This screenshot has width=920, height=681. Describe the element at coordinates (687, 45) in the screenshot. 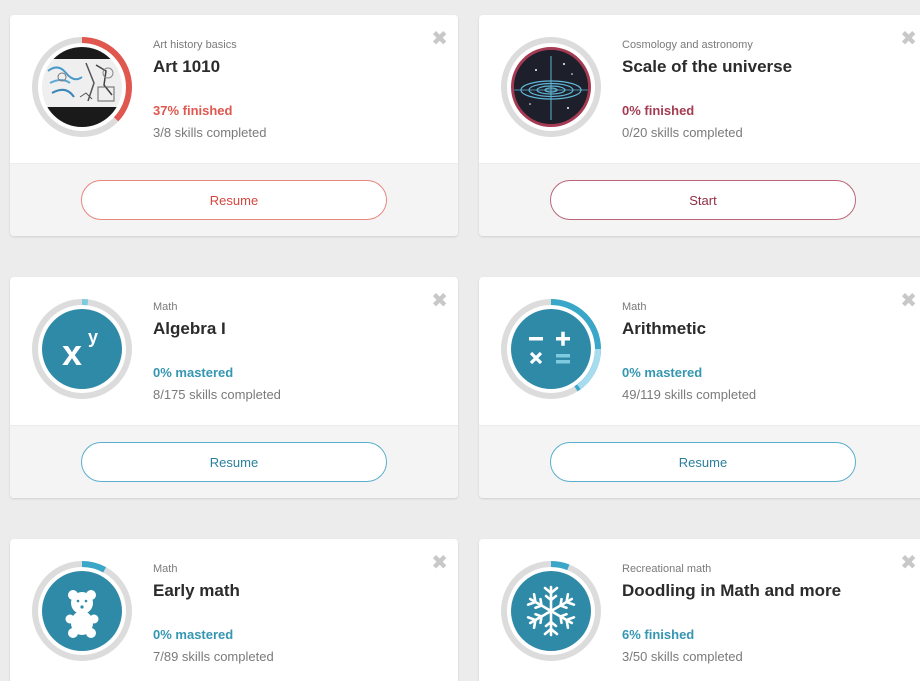

I see `course-subject: Cosmology and astronomy` at that location.